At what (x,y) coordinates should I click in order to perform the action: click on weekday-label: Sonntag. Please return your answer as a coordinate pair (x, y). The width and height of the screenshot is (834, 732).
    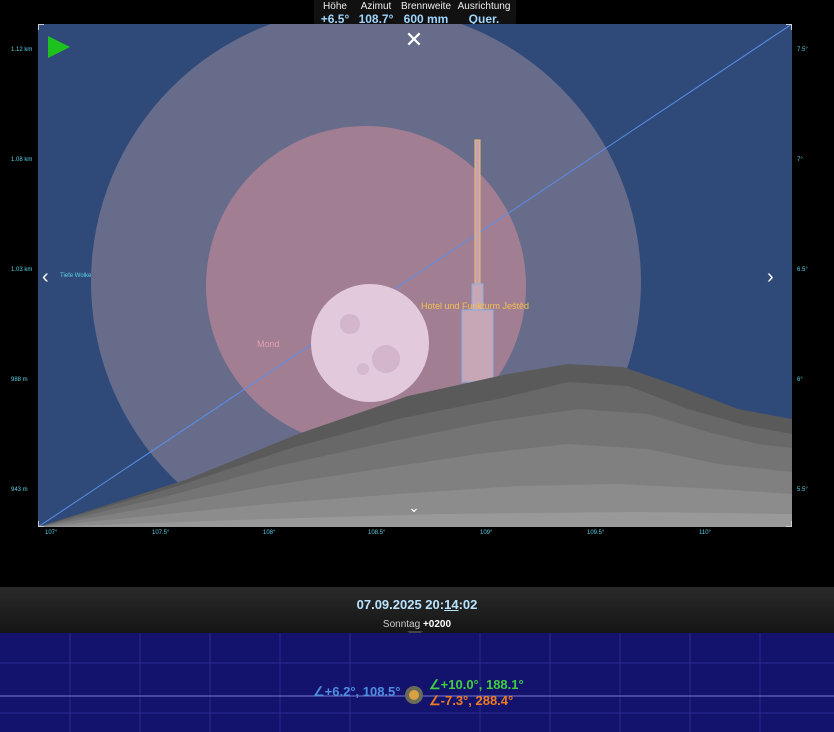
    Looking at the image, I should click on (401, 624).